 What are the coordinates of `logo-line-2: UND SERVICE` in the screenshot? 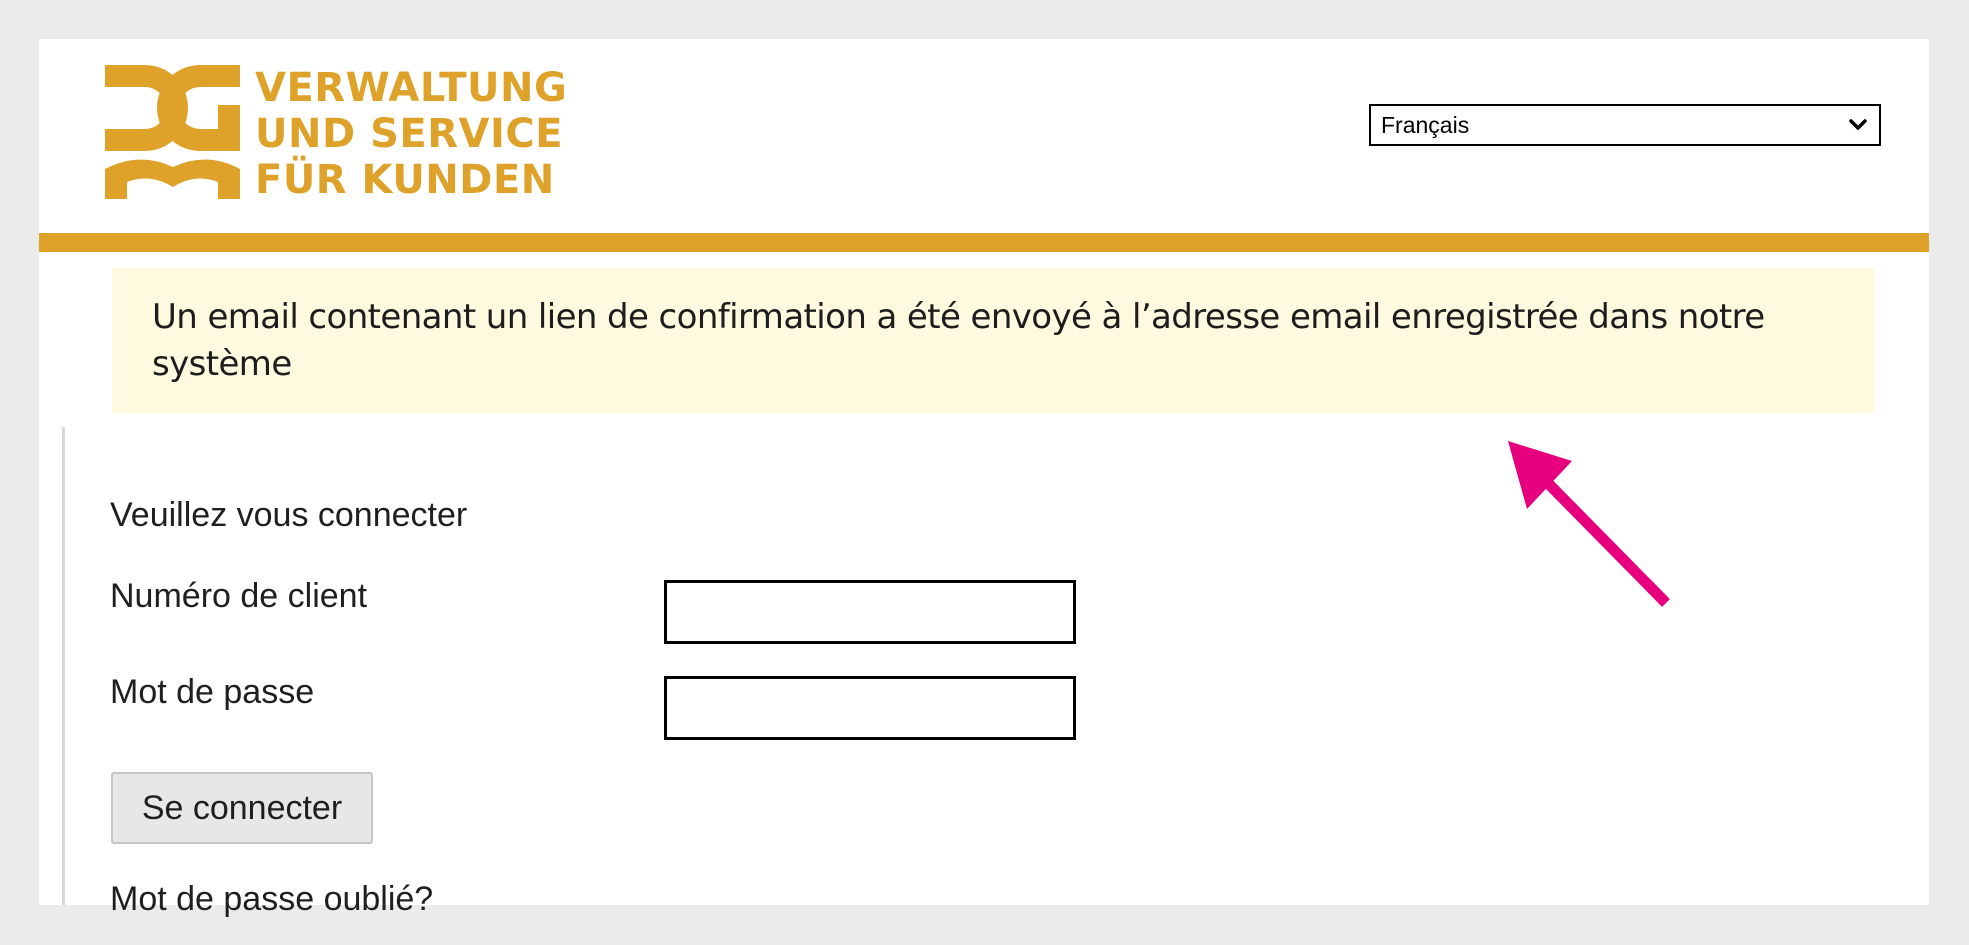 It's located at (409, 134).